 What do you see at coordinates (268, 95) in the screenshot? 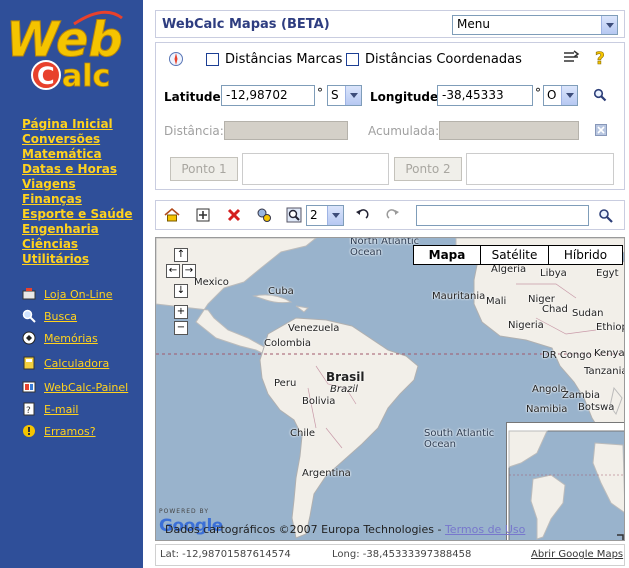
I see `latitude-input: -12,98702` at bounding box center [268, 95].